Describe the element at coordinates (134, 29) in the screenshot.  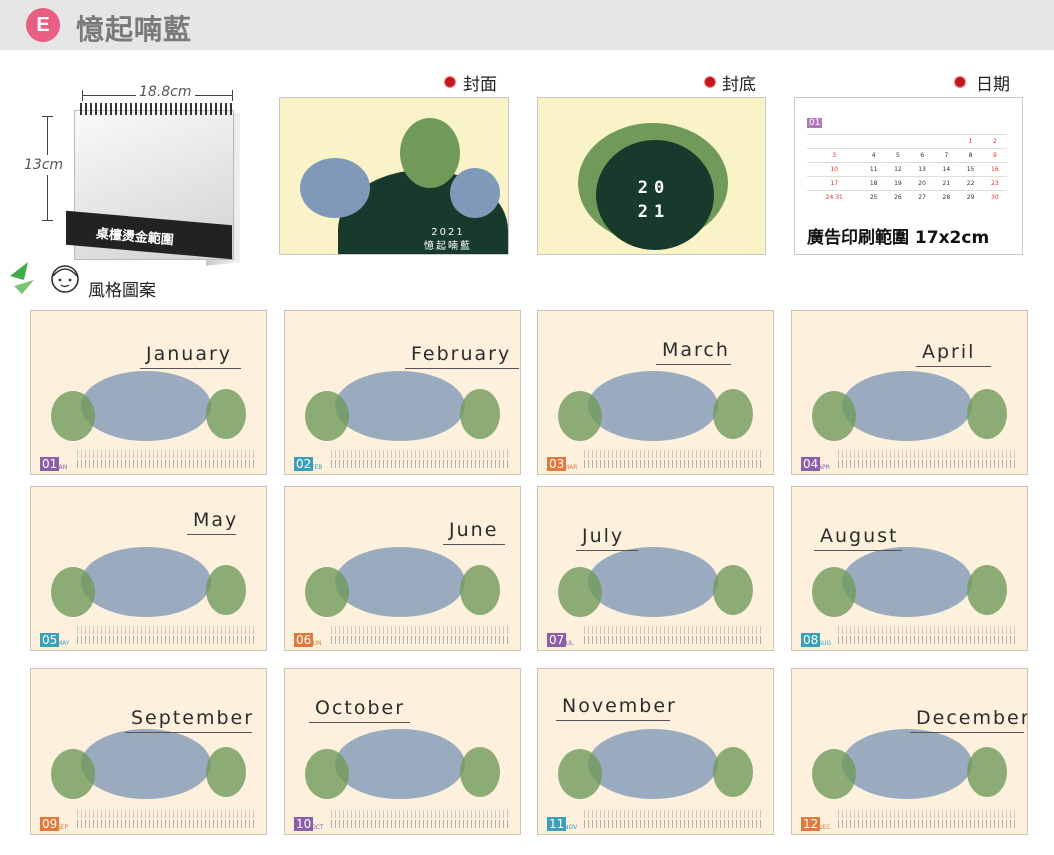
I see `page-title: 憶起喃藍` at that location.